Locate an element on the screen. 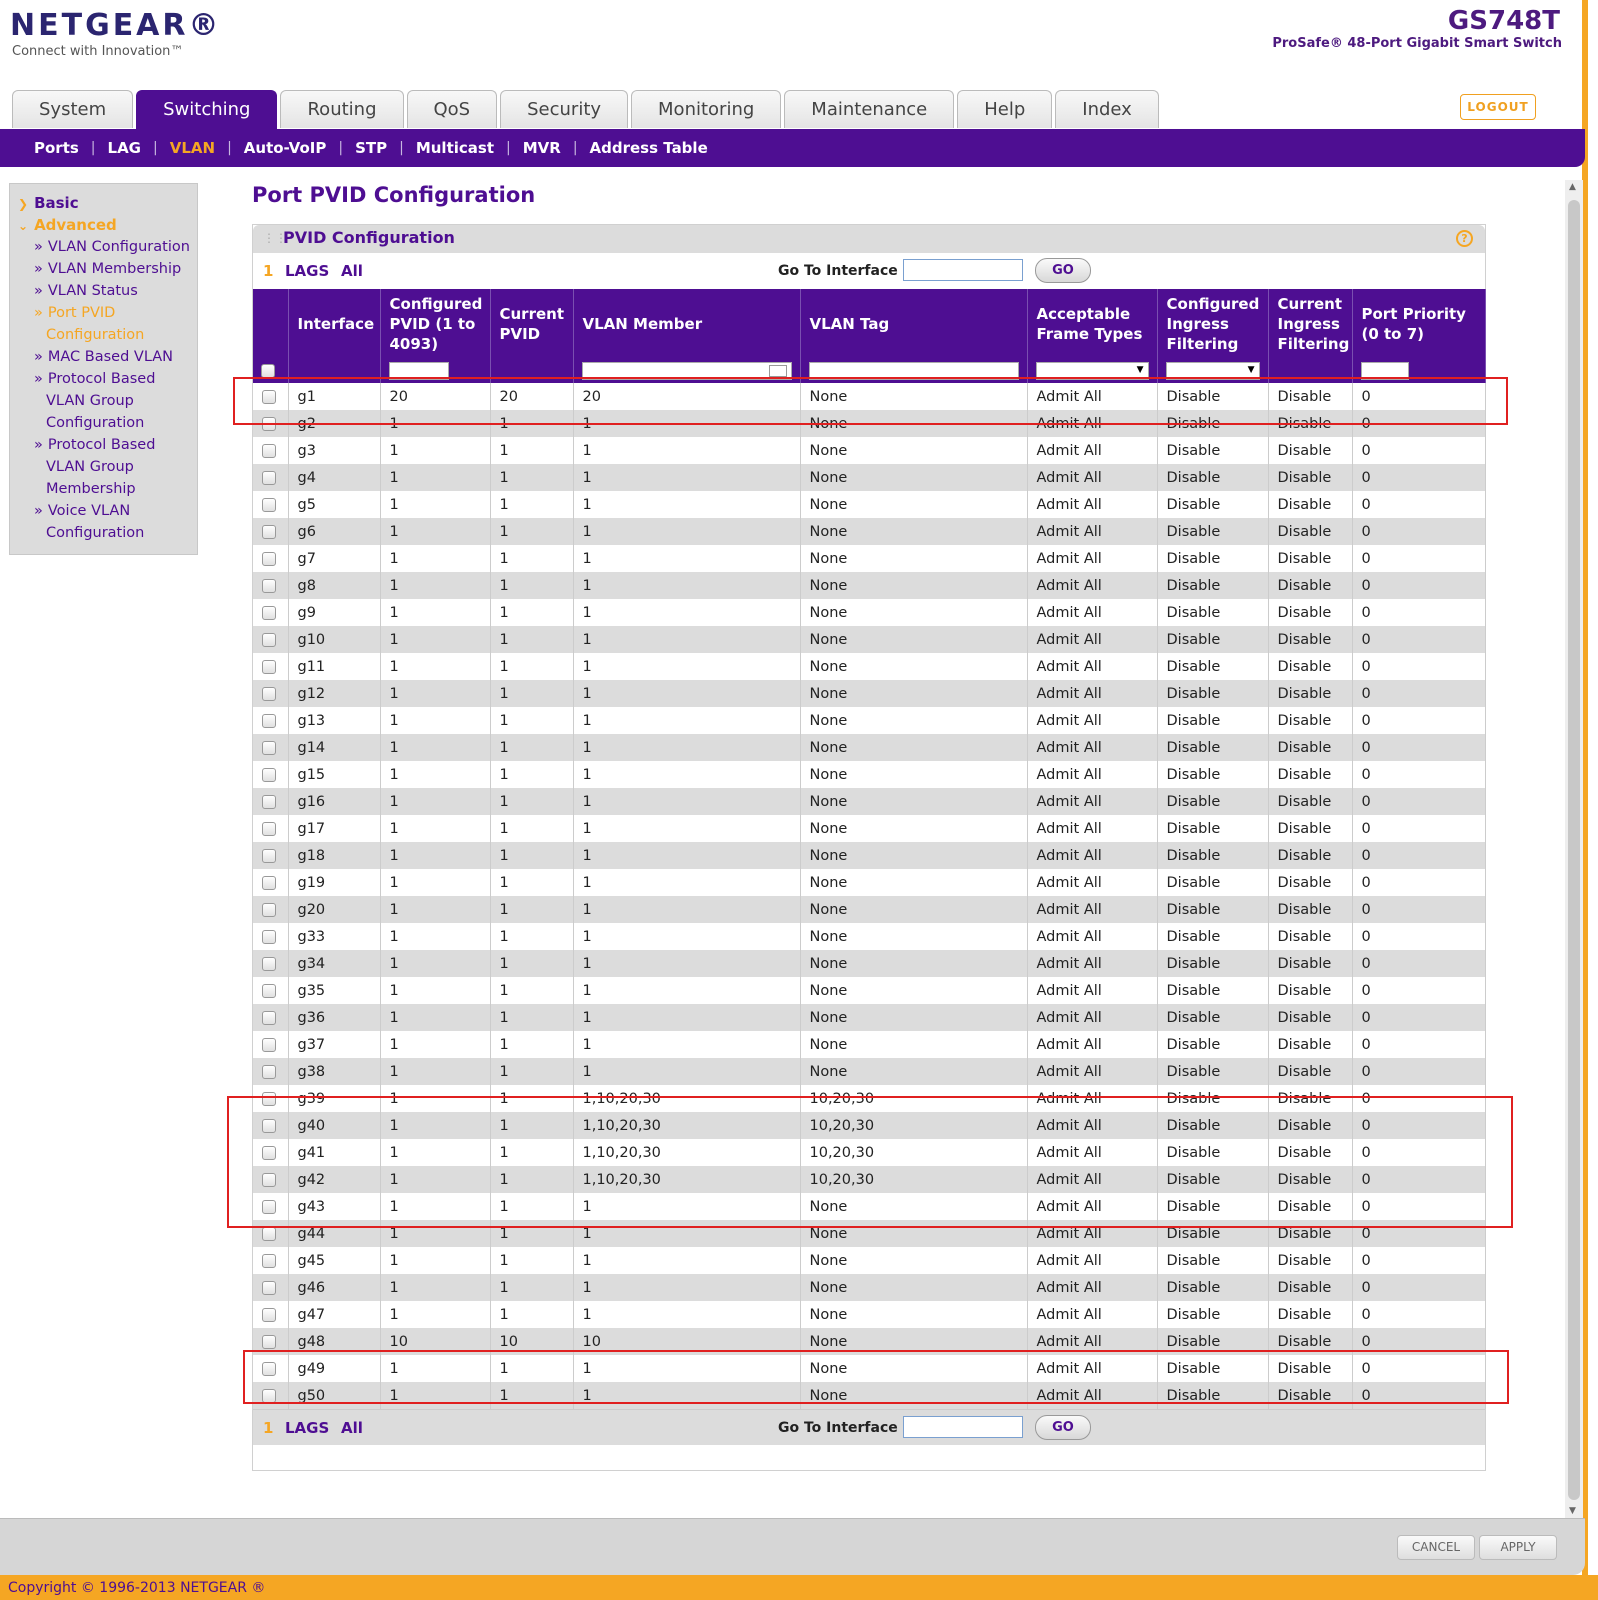 The width and height of the screenshot is (1598, 1600). sidebar-item-vlan-membership: » VLAN Membership is located at coordinates (103, 269).